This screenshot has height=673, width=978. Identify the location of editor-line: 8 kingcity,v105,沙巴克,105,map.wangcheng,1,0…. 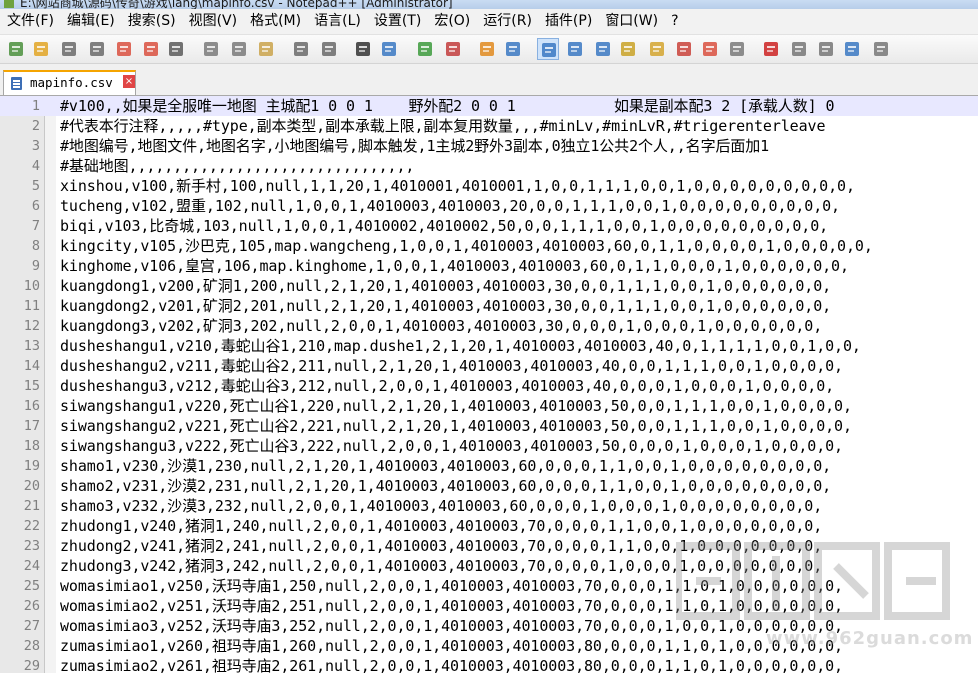
(489, 246).